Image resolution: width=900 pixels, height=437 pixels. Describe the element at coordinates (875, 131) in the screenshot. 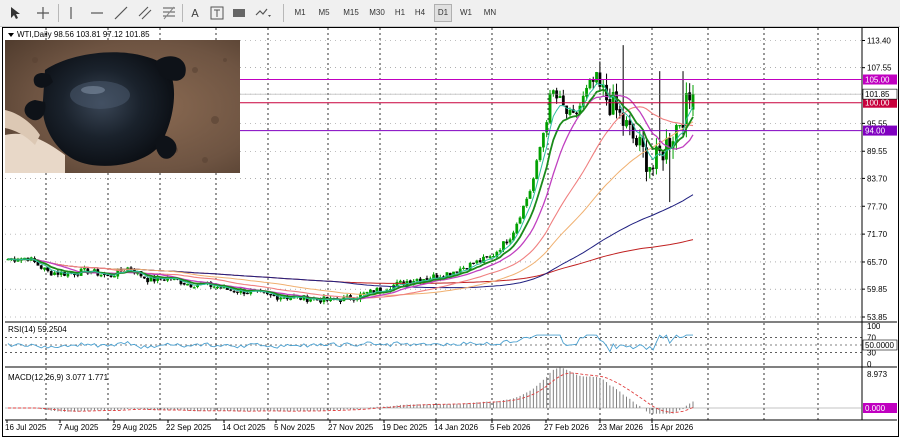

I see `level-price-label: 94.00` at that location.